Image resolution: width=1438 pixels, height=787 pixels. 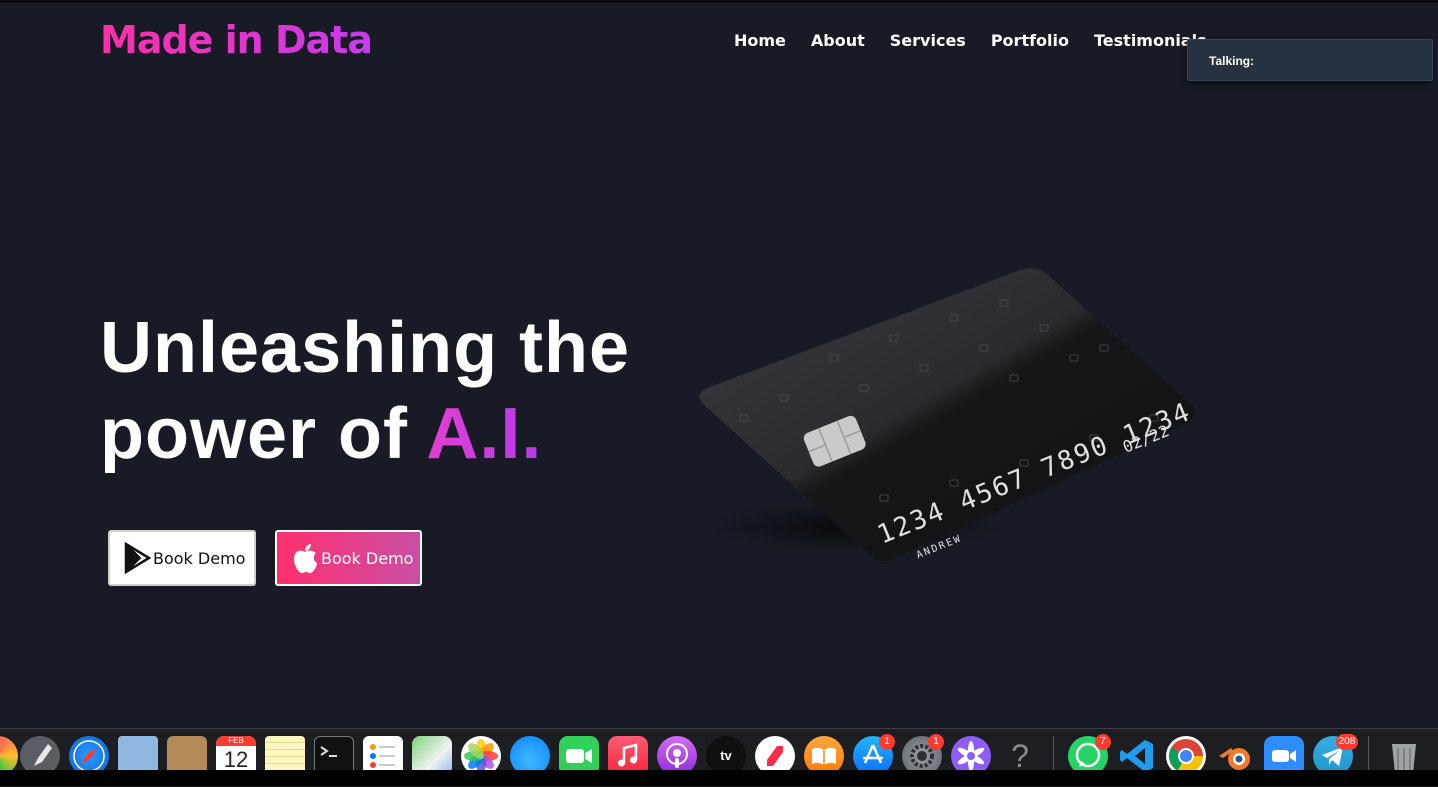 What do you see at coordinates (726, 755) in the screenshot?
I see `apple-tv-label: tv` at bounding box center [726, 755].